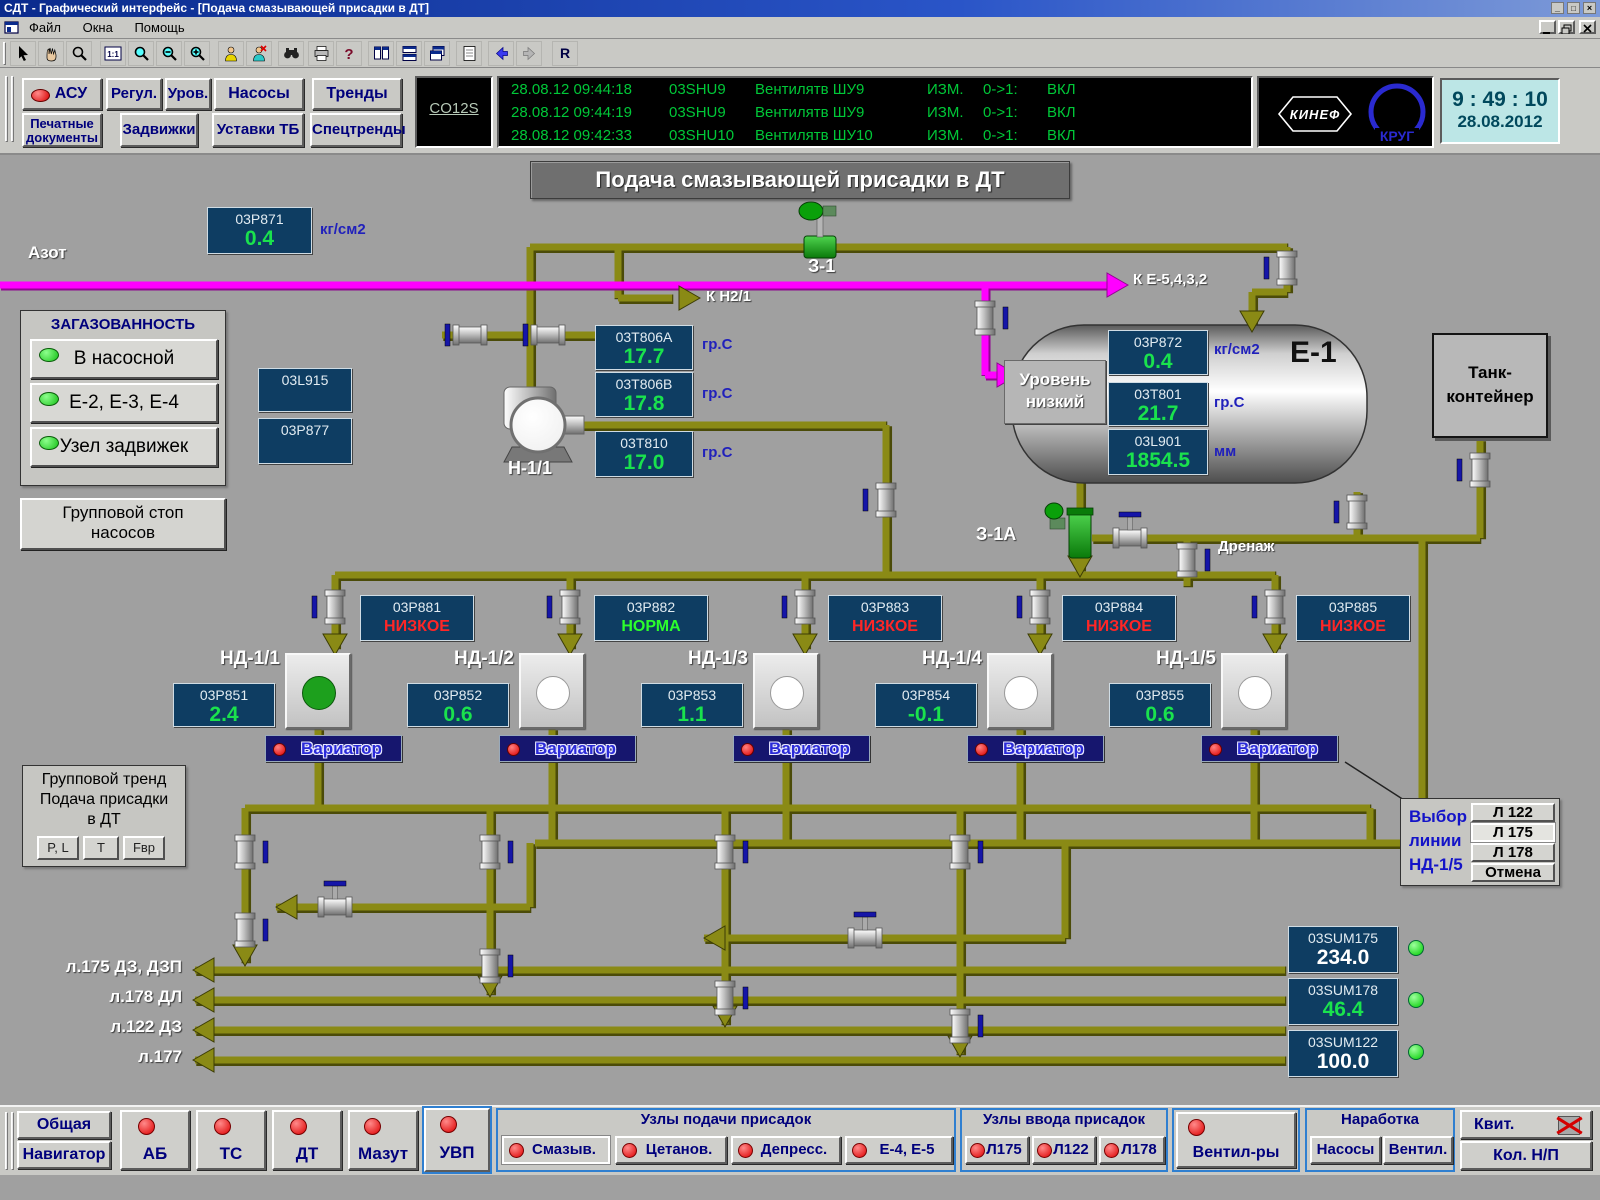  Describe the element at coordinates (321, 53) in the screenshot. I see `print-icon` at that location.